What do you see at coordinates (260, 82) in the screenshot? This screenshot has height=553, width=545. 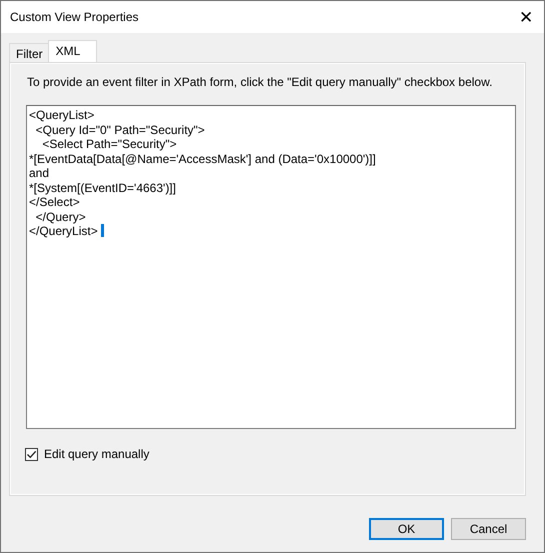 I see `instruction-text: To provide an event filter in XPath form, click the "Edit query manually" checkbox below.` at bounding box center [260, 82].